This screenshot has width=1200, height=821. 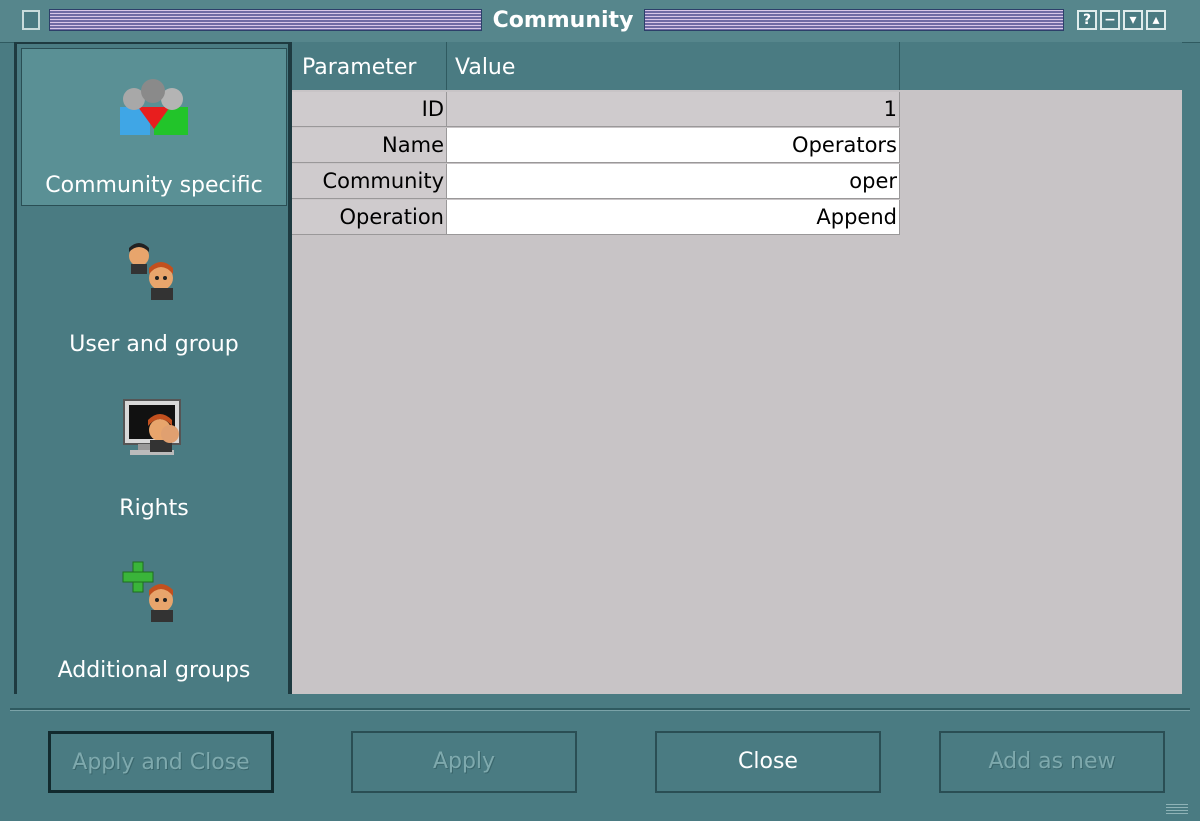 What do you see at coordinates (369, 181) in the screenshot?
I see `parameter-cell: Community` at bounding box center [369, 181].